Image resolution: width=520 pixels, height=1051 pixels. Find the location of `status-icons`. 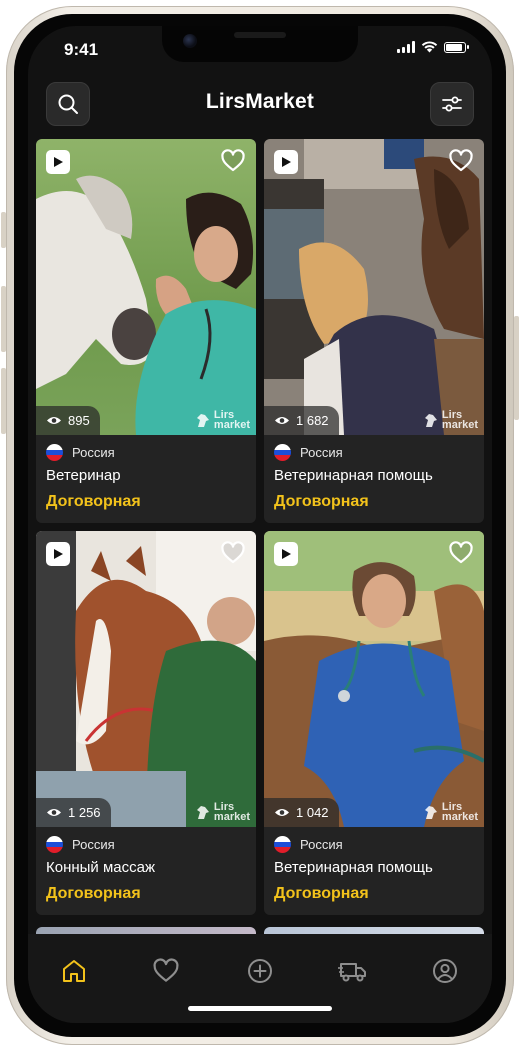

status-icons is located at coordinates (433, 47).